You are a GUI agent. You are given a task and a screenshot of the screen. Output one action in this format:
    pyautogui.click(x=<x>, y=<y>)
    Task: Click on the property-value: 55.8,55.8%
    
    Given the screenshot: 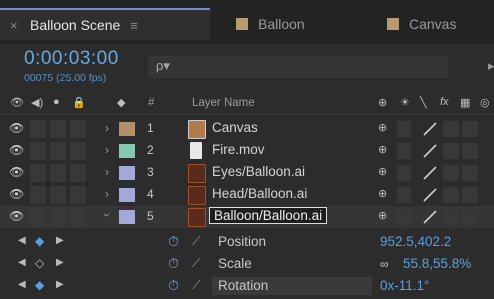 What is the action you would take?
    pyautogui.click(x=437, y=263)
    